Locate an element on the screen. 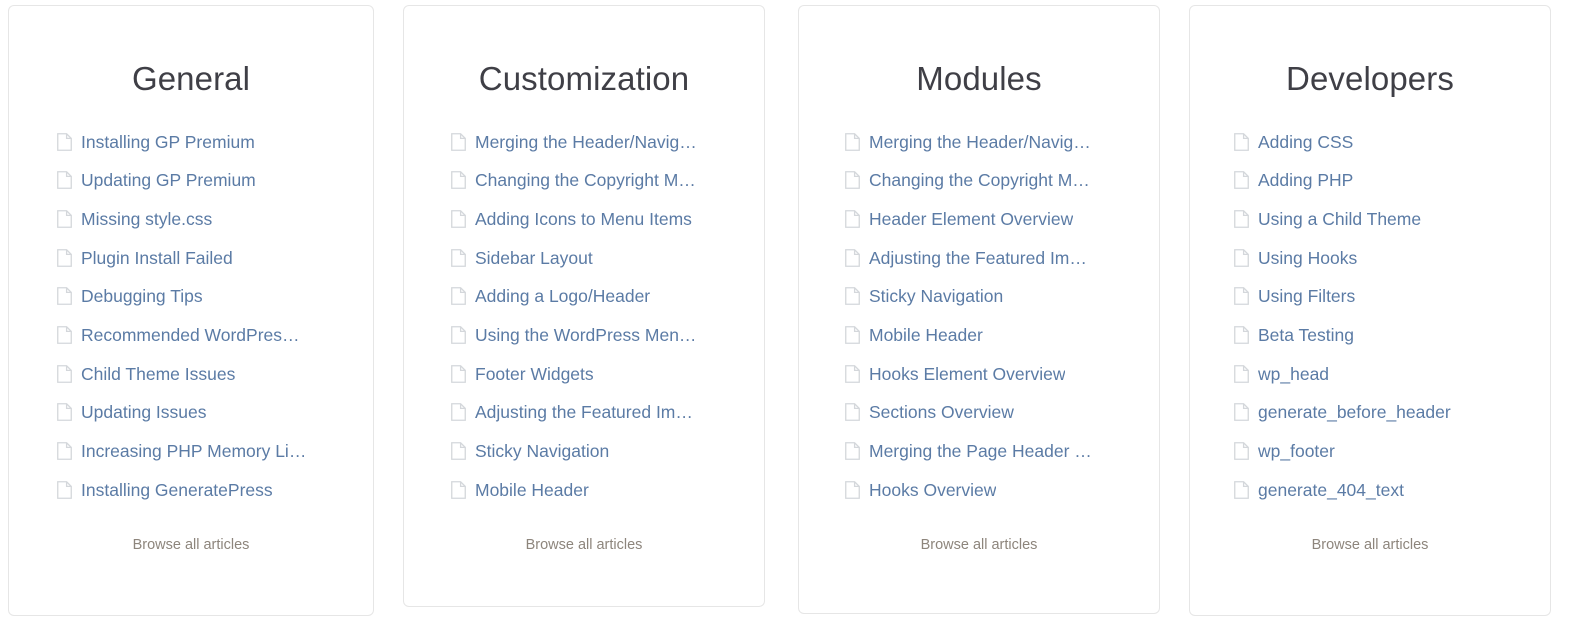 This screenshot has height=623, width=1596. article-list-item: Missing style.css is located at coordinates (191, 219).